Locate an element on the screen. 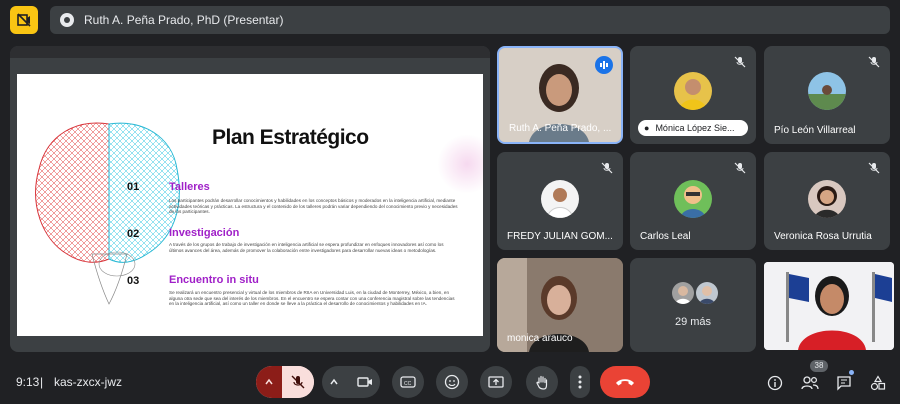 The image size is (900, 404). hand-icon is located at coordinates (542, 382).